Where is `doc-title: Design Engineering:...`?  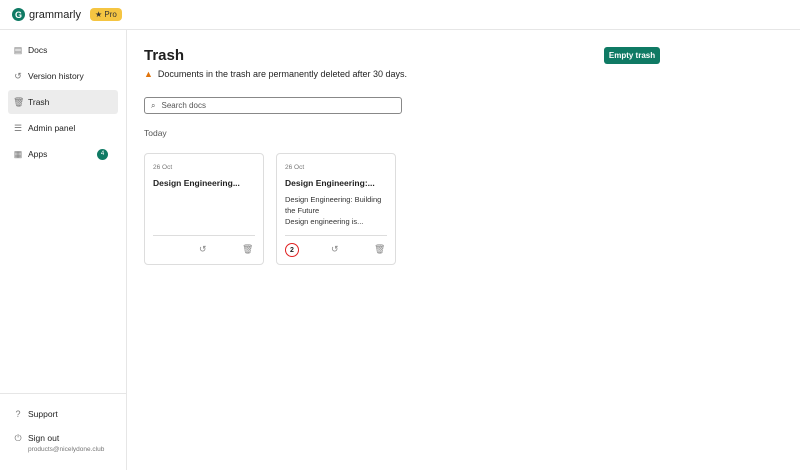 doc-title: Design Engineering:... is located at coordinates (330, 183).